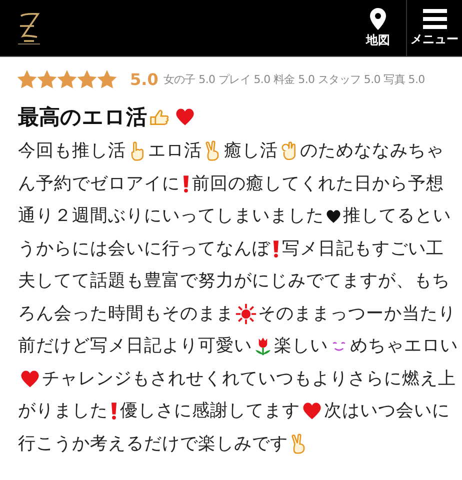  What do you see at coordinates (301, 346) in the screenshot?
I see `review-text: 楽しい` at bounding box center [301, 346].